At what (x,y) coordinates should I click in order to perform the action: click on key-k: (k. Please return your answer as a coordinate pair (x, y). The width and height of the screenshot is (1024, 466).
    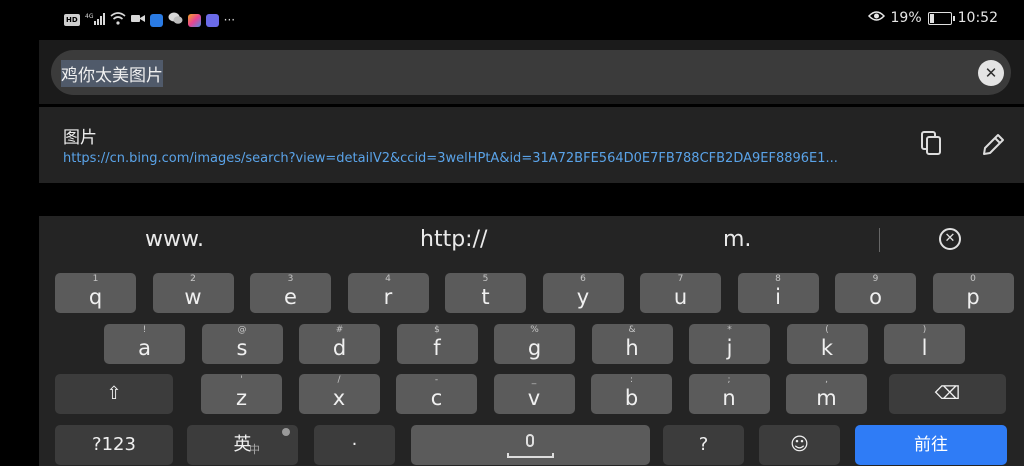
    Looking at the image, I should click on (827, 344).